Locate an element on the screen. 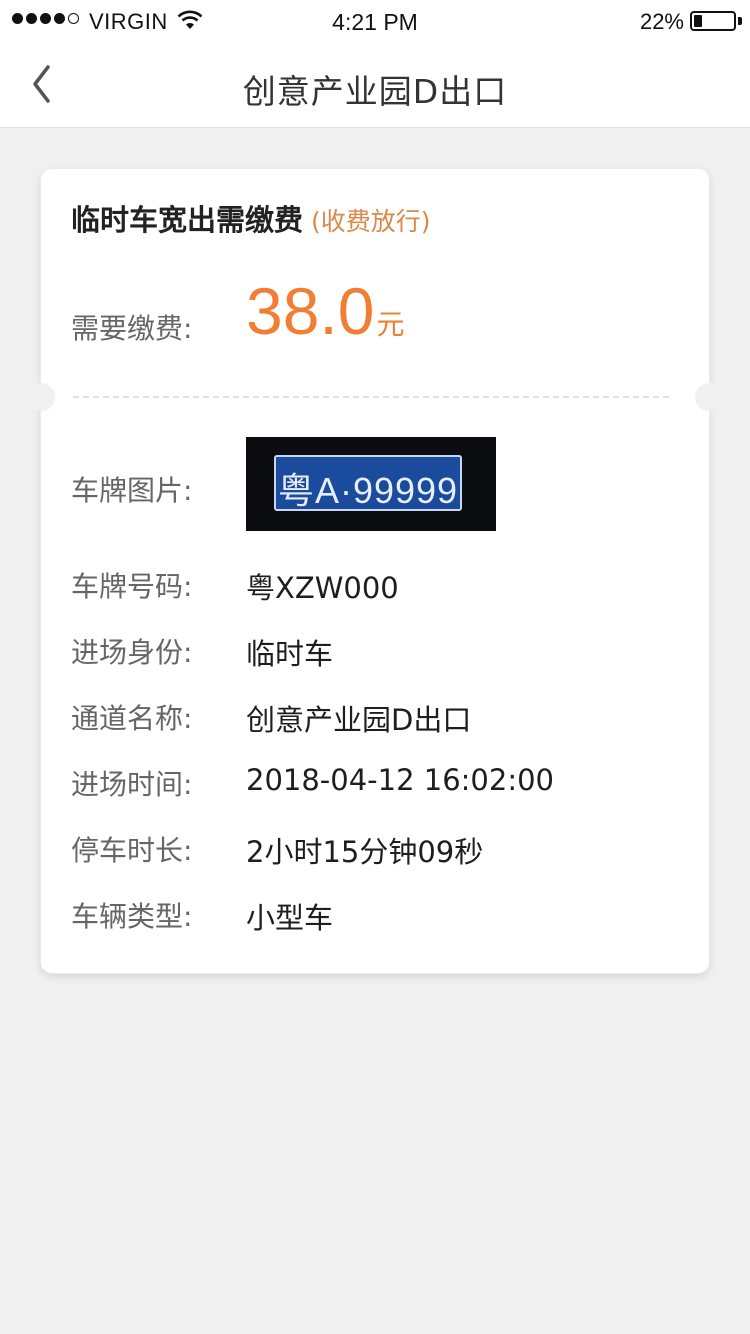 The height and width of the screenshot is (1334, 750). dashed-divider is located at coordinates (371, 397).